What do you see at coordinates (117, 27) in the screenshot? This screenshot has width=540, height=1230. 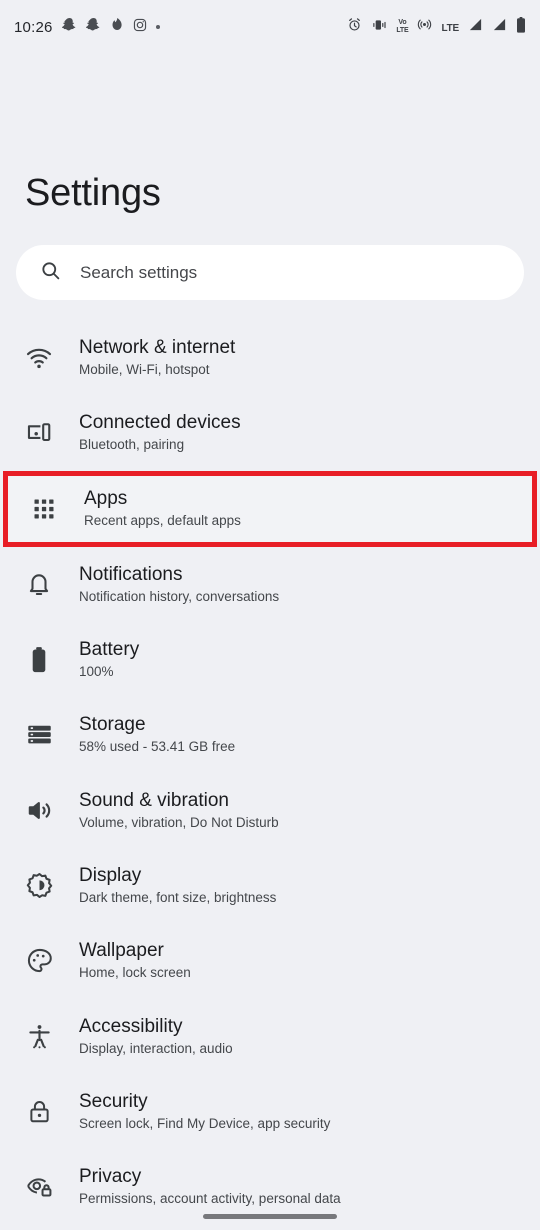 I see `tinder-flame-icon` at bounding box center [117, 27].